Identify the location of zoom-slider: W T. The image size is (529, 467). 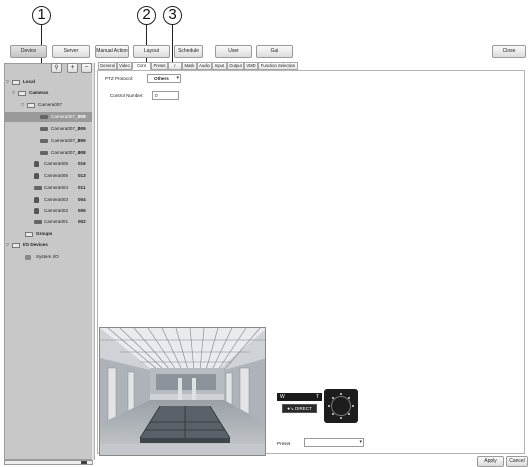
(299, 397).